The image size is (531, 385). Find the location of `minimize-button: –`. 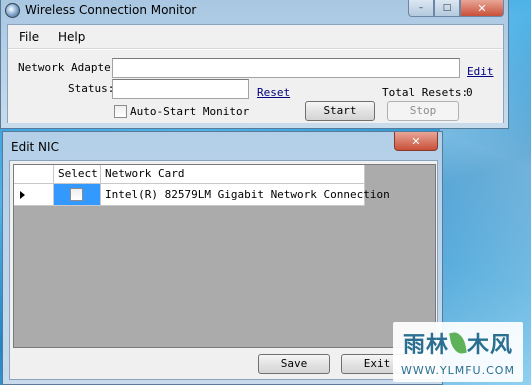

minimize-button: – is located at coordinates (421, 8).